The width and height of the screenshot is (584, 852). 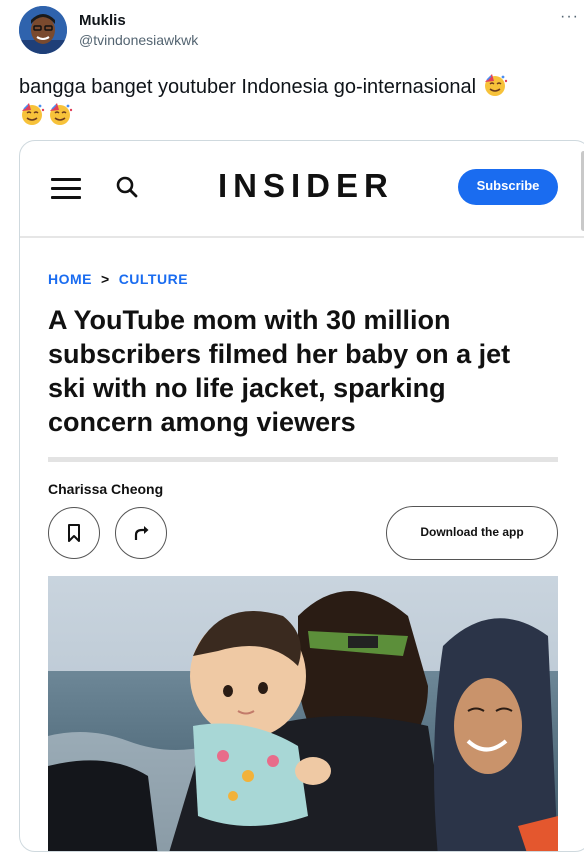 I want to click on breadcrumb-home: HOME, so click(x=70, y=279).